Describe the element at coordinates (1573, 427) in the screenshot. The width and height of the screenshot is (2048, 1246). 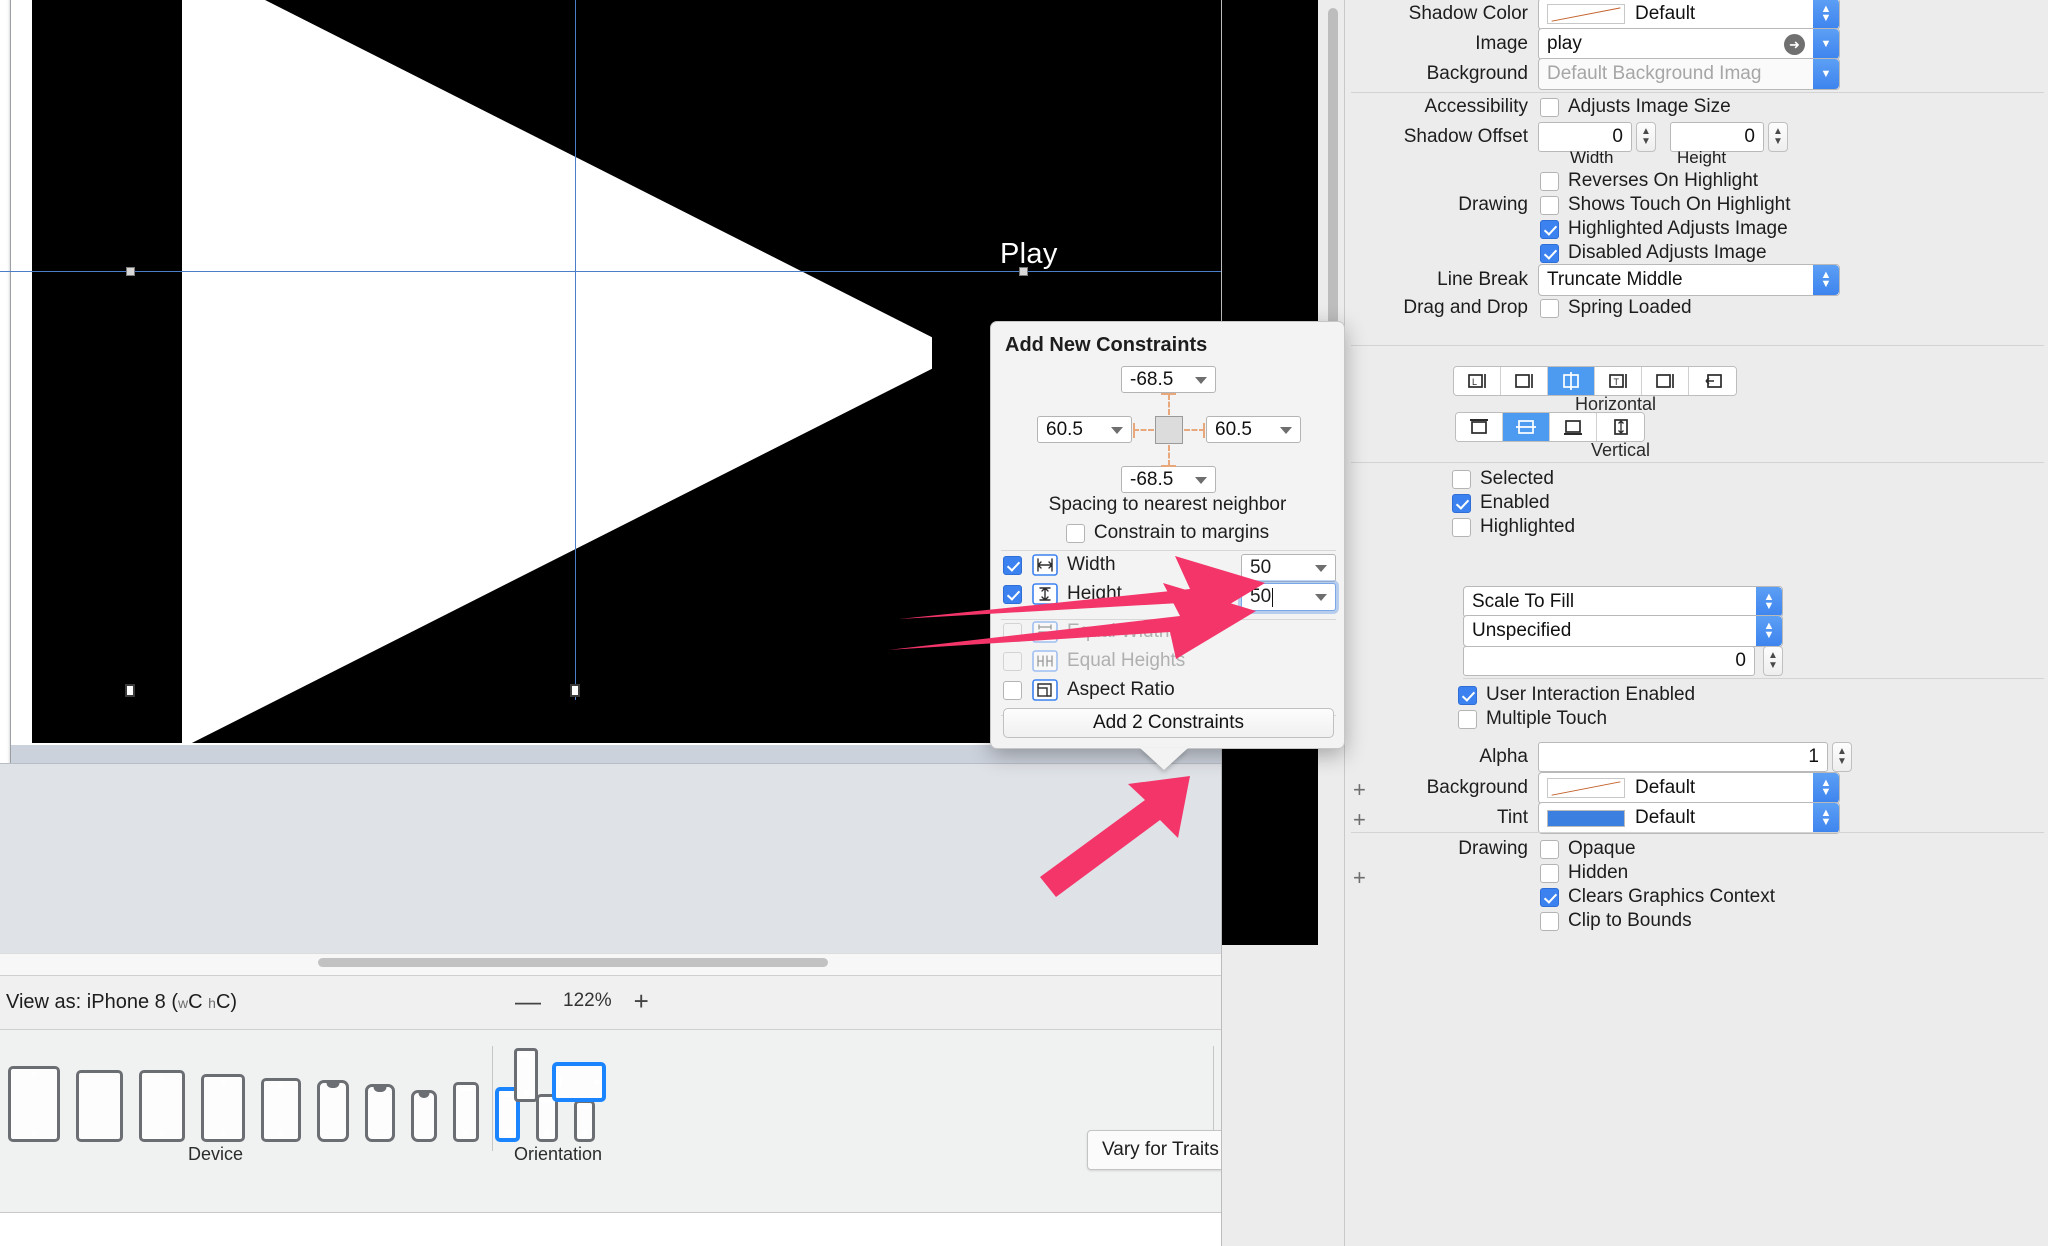
I see `align-bottom-icon` at that location.